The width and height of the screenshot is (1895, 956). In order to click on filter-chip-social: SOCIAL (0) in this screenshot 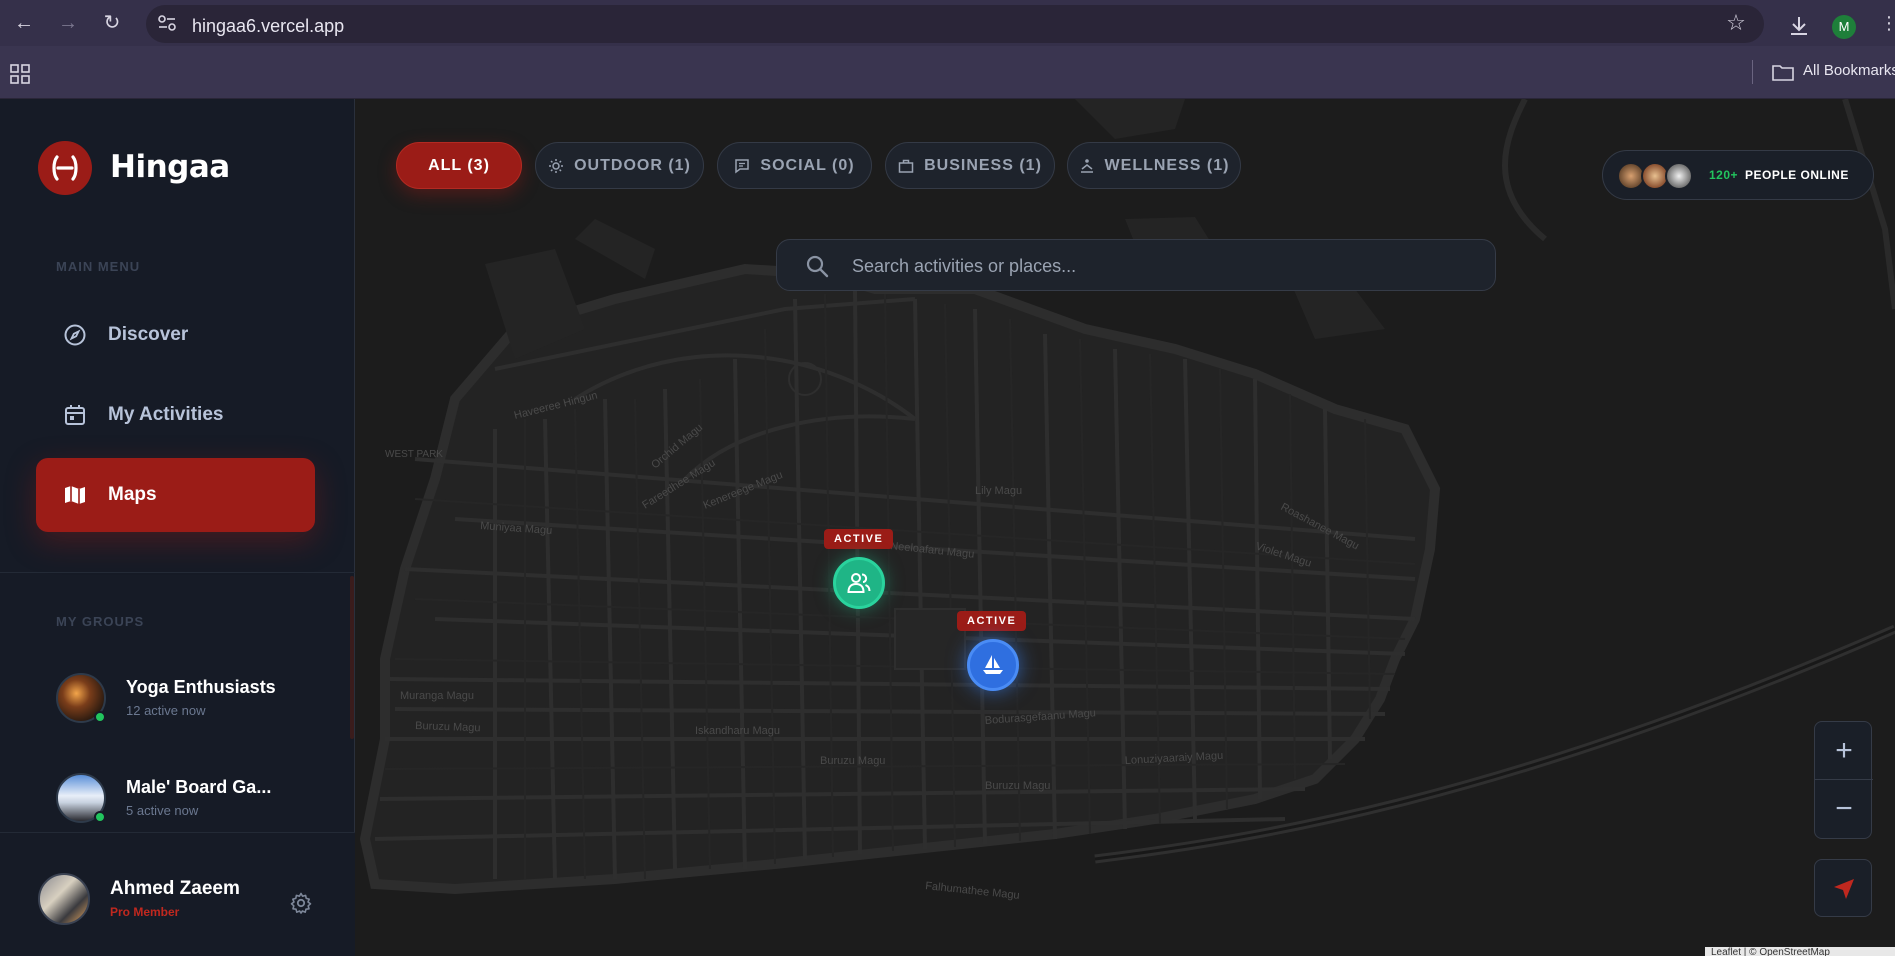, I will do `click(794, 165)`.